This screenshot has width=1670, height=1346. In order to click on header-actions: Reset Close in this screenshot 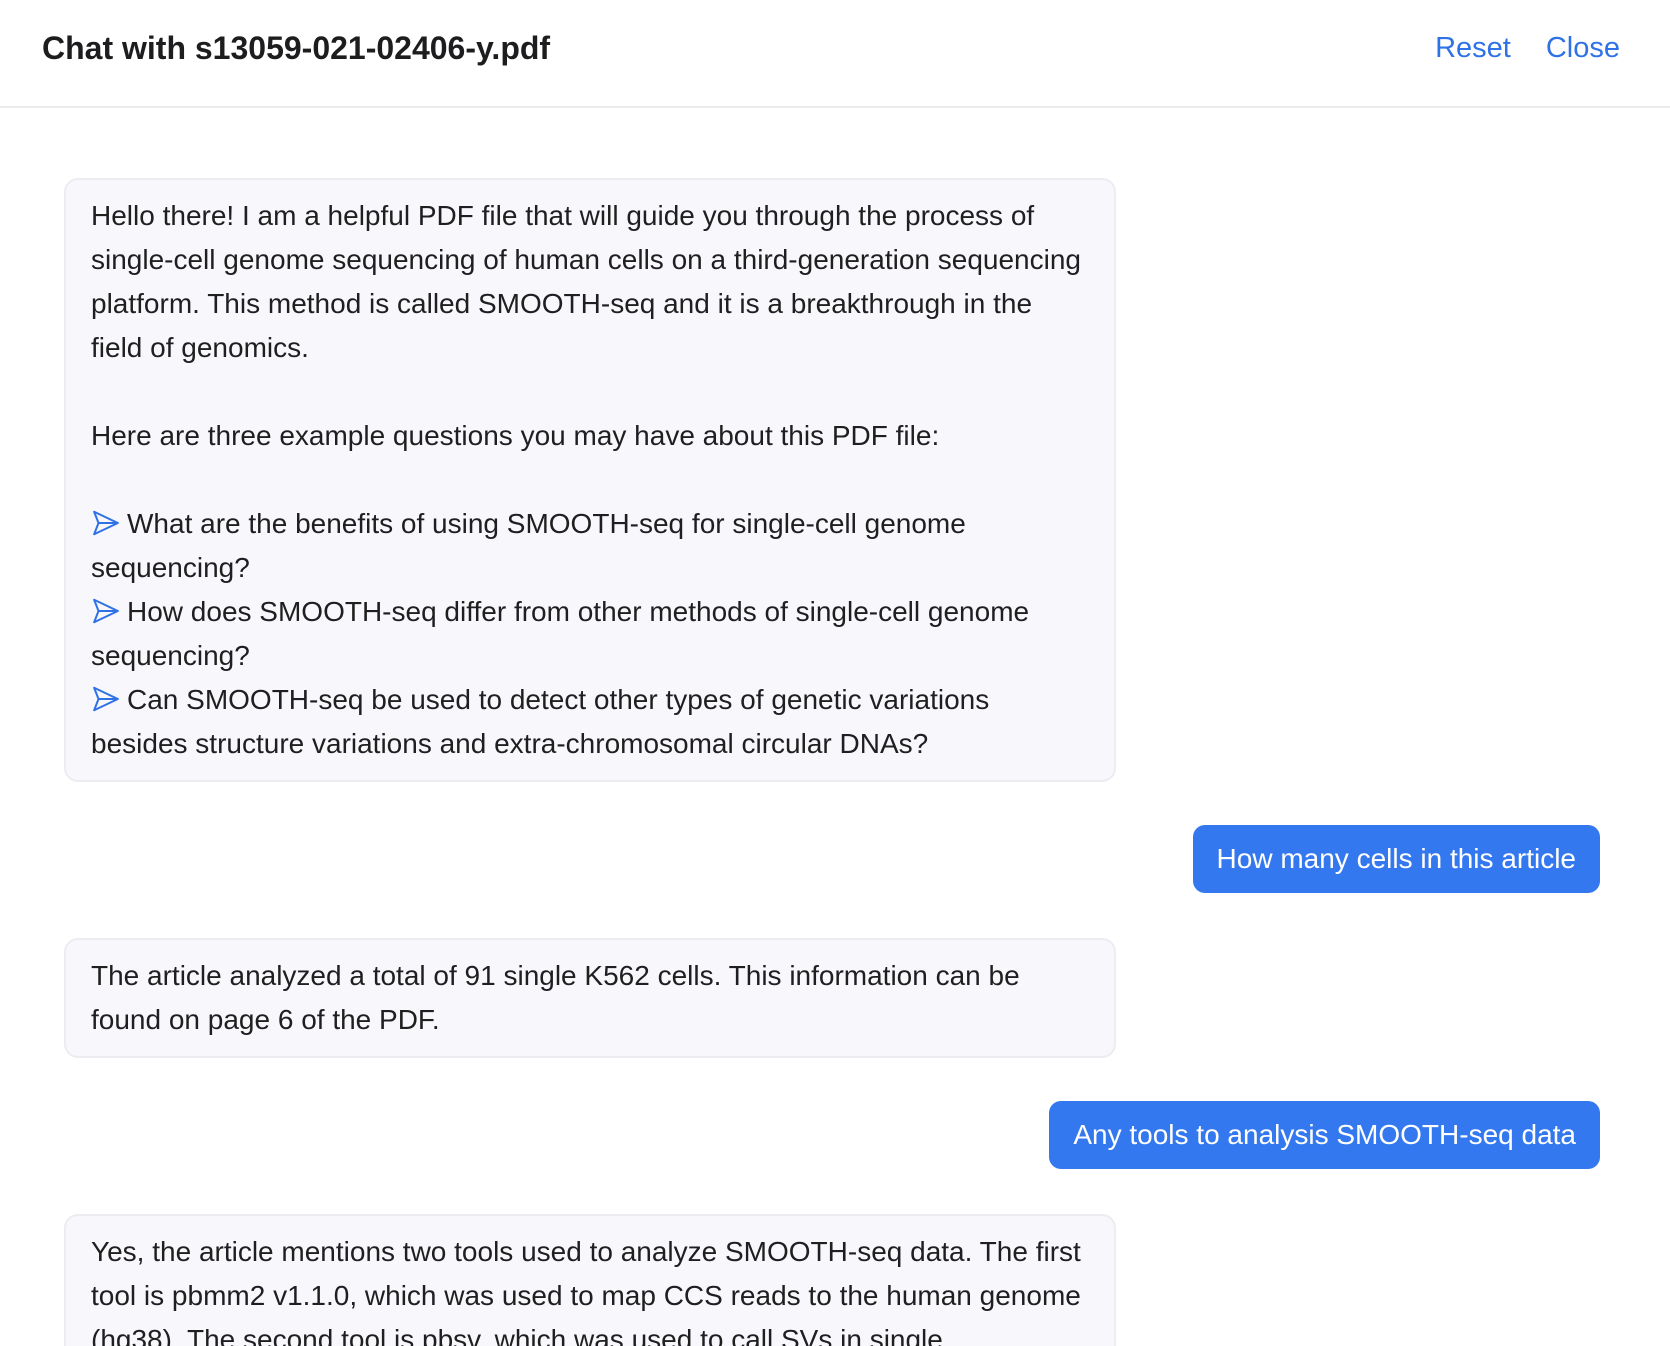, I will do `click(1527, 48)`.